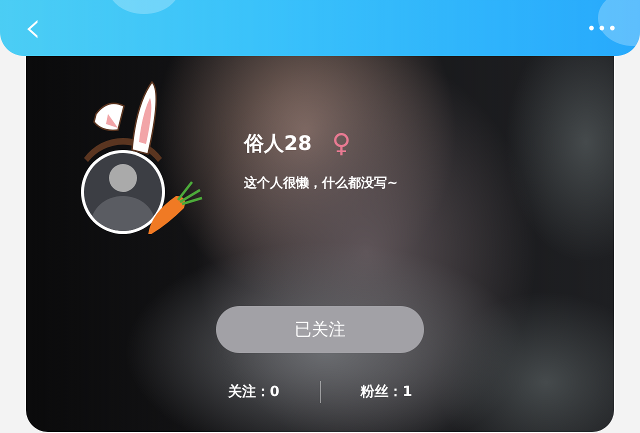  What do you see at coordinates (320, 329) in the screenshot?
I see `follow-button: 已关注` at bounding box center [320, 329].